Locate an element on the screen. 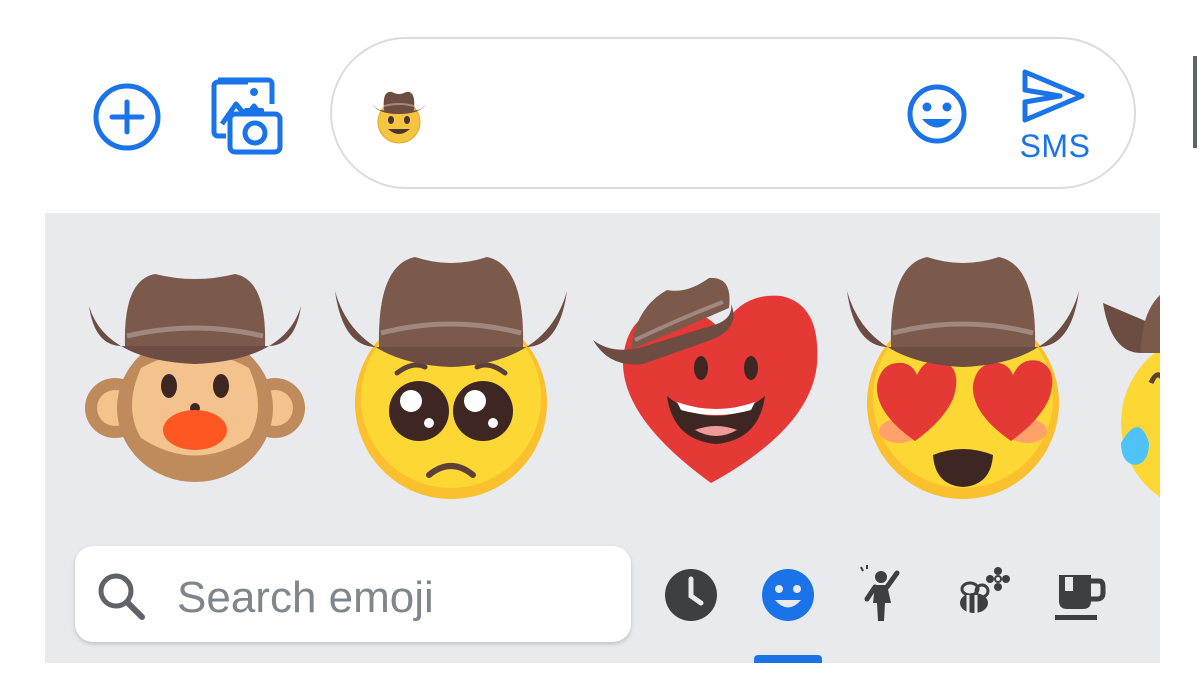 The width and height of the screenshot is (1200, 675). add-circle-icon is located at coordinates (127, 117).